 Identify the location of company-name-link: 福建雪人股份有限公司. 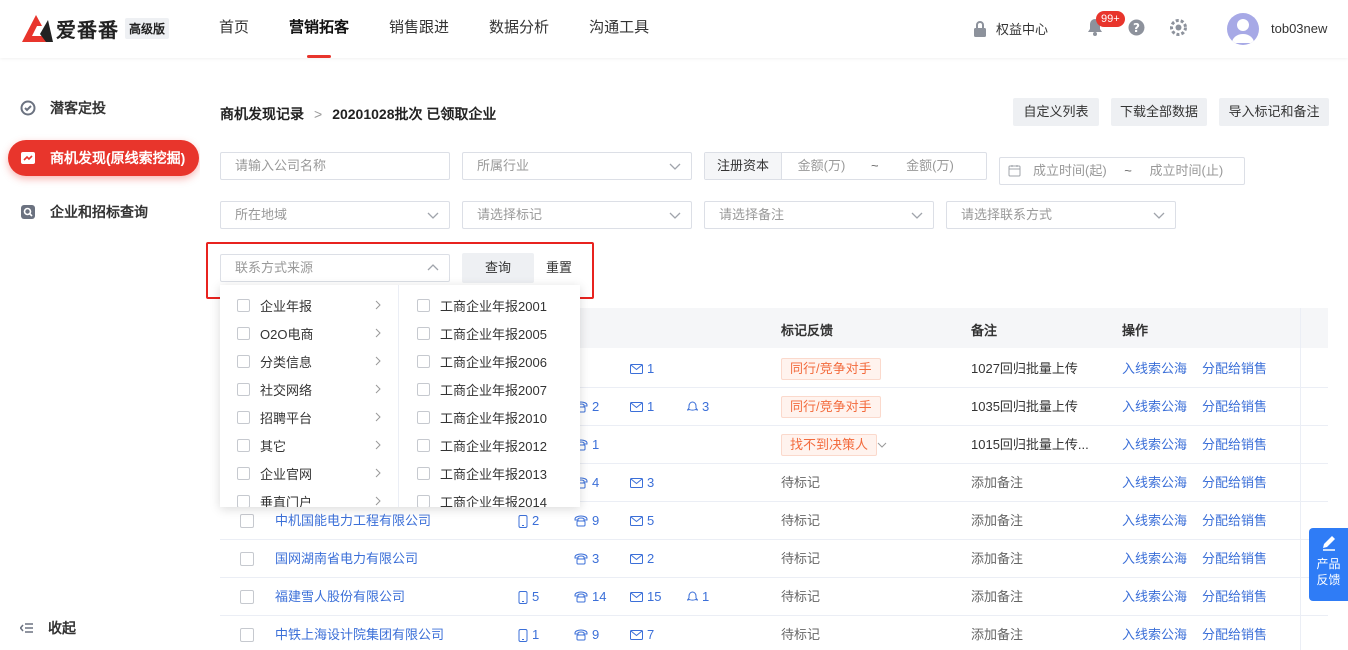
(340, 597).